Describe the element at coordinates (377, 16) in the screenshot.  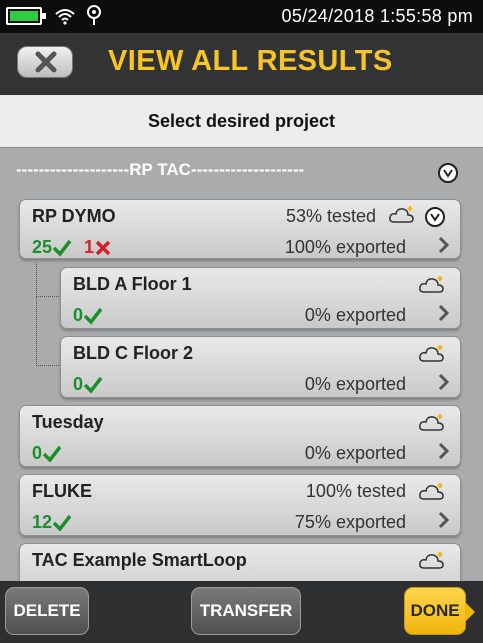
I see `datetime: 05/24/2018 1:55:58 pm` at that location.